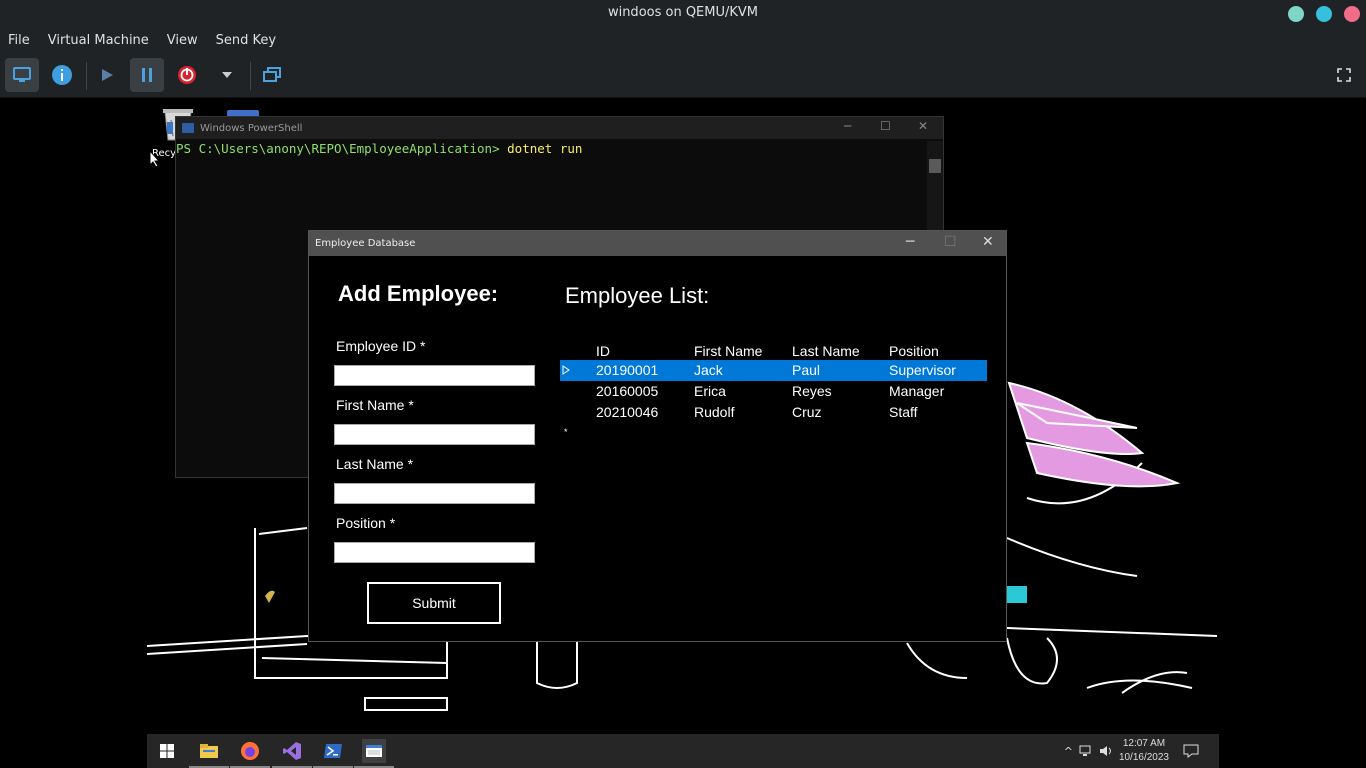  I want to click on firefox-icon, so click(250, 751).